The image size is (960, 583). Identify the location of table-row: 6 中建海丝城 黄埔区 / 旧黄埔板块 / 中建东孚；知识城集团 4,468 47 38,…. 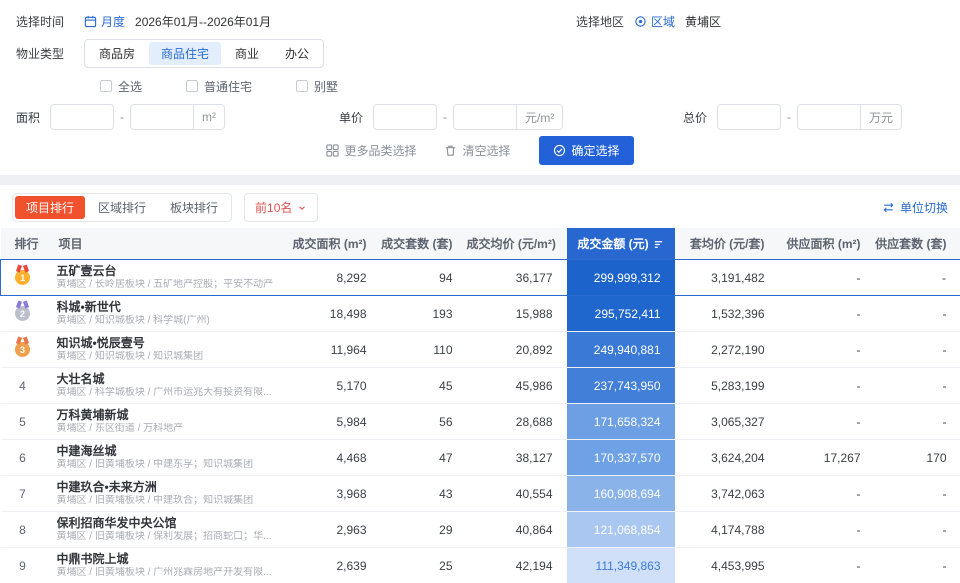
(480, 457).